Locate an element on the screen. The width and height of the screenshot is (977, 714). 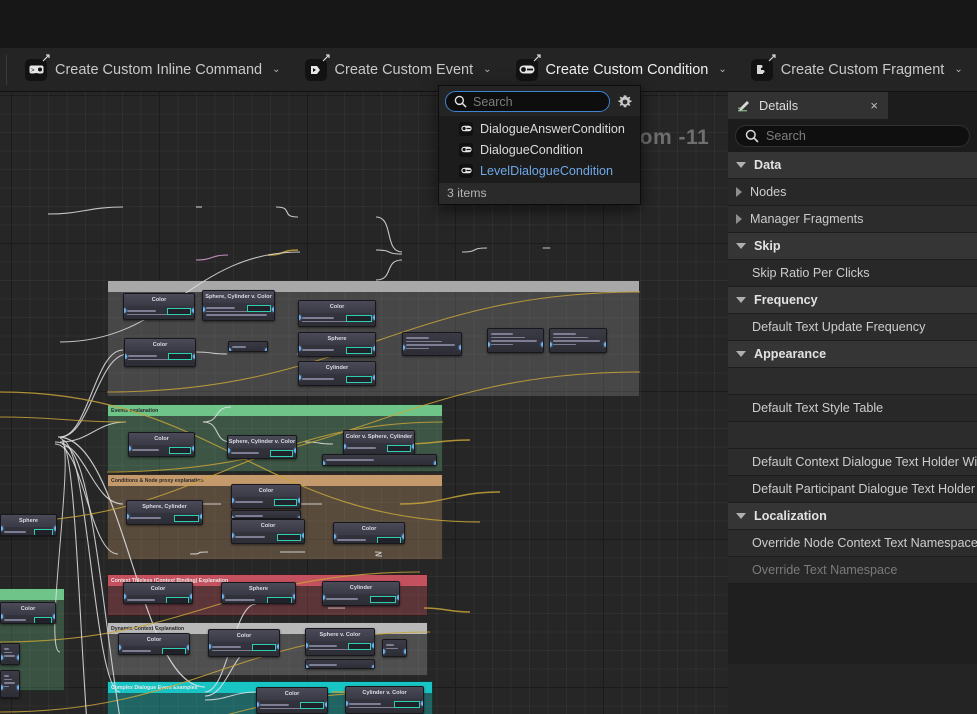
details-search-field: Search is located at coordinates (852, 135).